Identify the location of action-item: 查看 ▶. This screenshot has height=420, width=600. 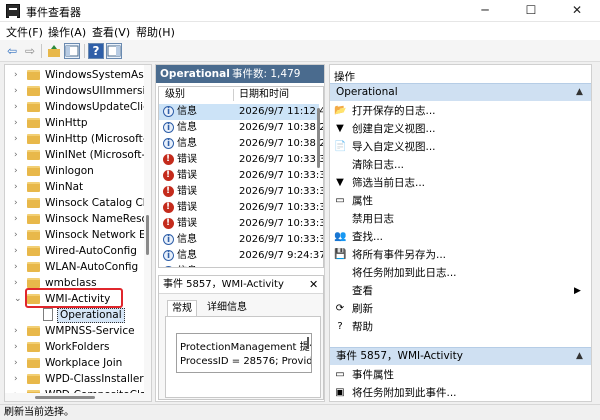
(460, 291).